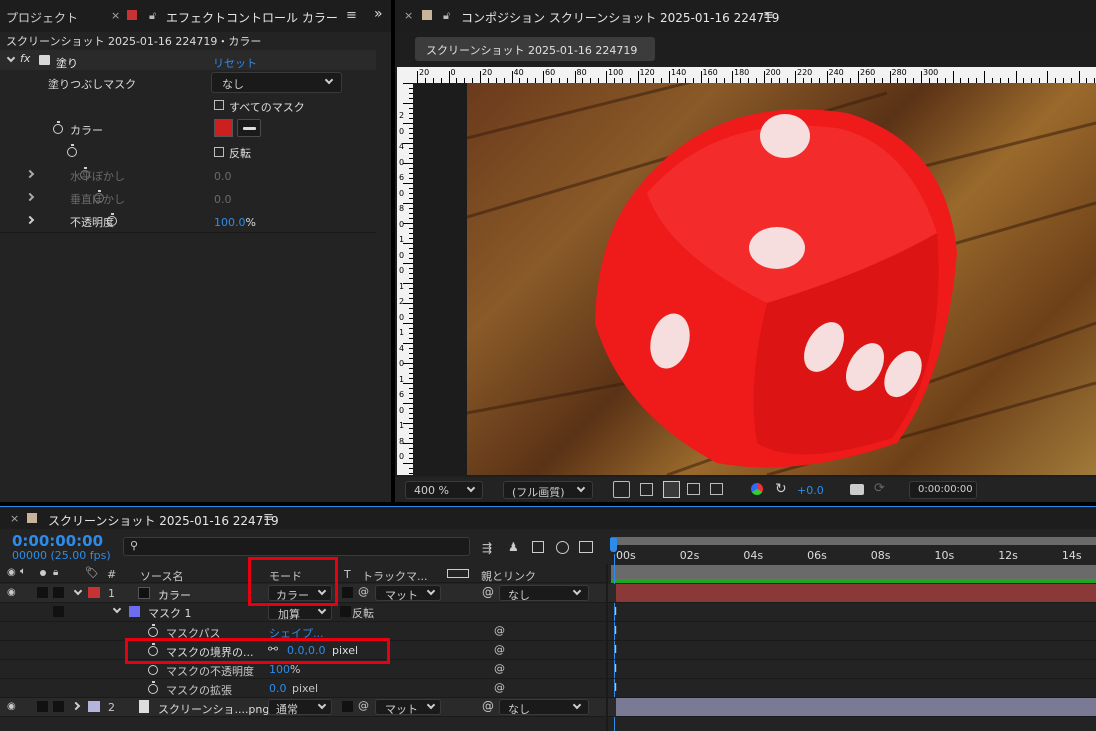 This screenshot has width=1096, height=731. I want to click on tab-composition: コンポジション スクリーンショット 2025-01-16 224719, so click(620, 17).